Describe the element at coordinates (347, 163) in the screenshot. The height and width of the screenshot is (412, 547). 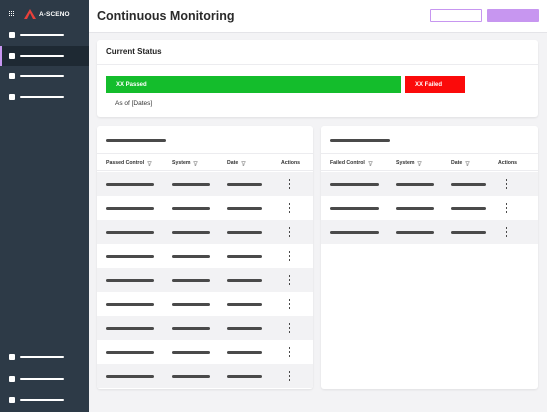
I see `column-label: Failed Control` at that location.